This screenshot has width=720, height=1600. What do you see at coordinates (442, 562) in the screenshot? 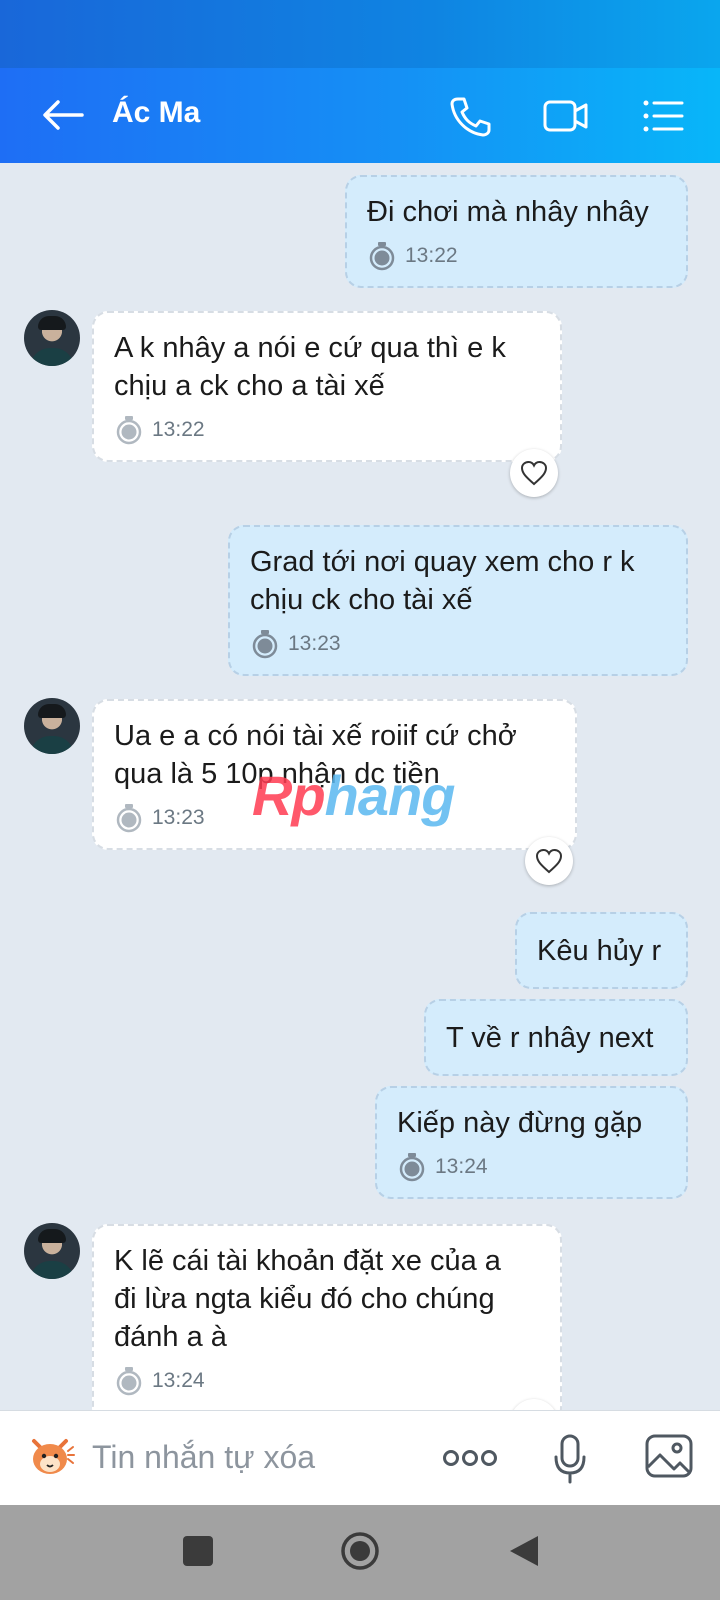
I see `message-text: Grad tới nơi quay xem cho r k` at bounding box center [442, 562].